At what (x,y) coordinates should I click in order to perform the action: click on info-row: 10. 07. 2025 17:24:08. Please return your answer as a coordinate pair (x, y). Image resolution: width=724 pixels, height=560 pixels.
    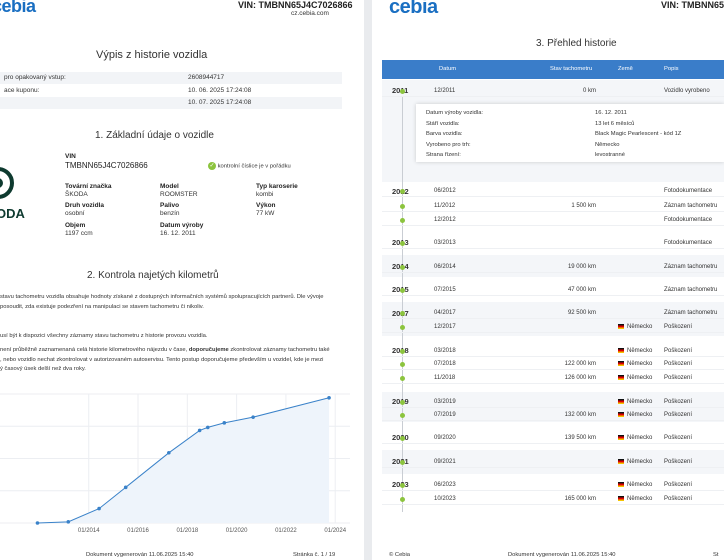
    Looking at the image, I should click on (171, 103).